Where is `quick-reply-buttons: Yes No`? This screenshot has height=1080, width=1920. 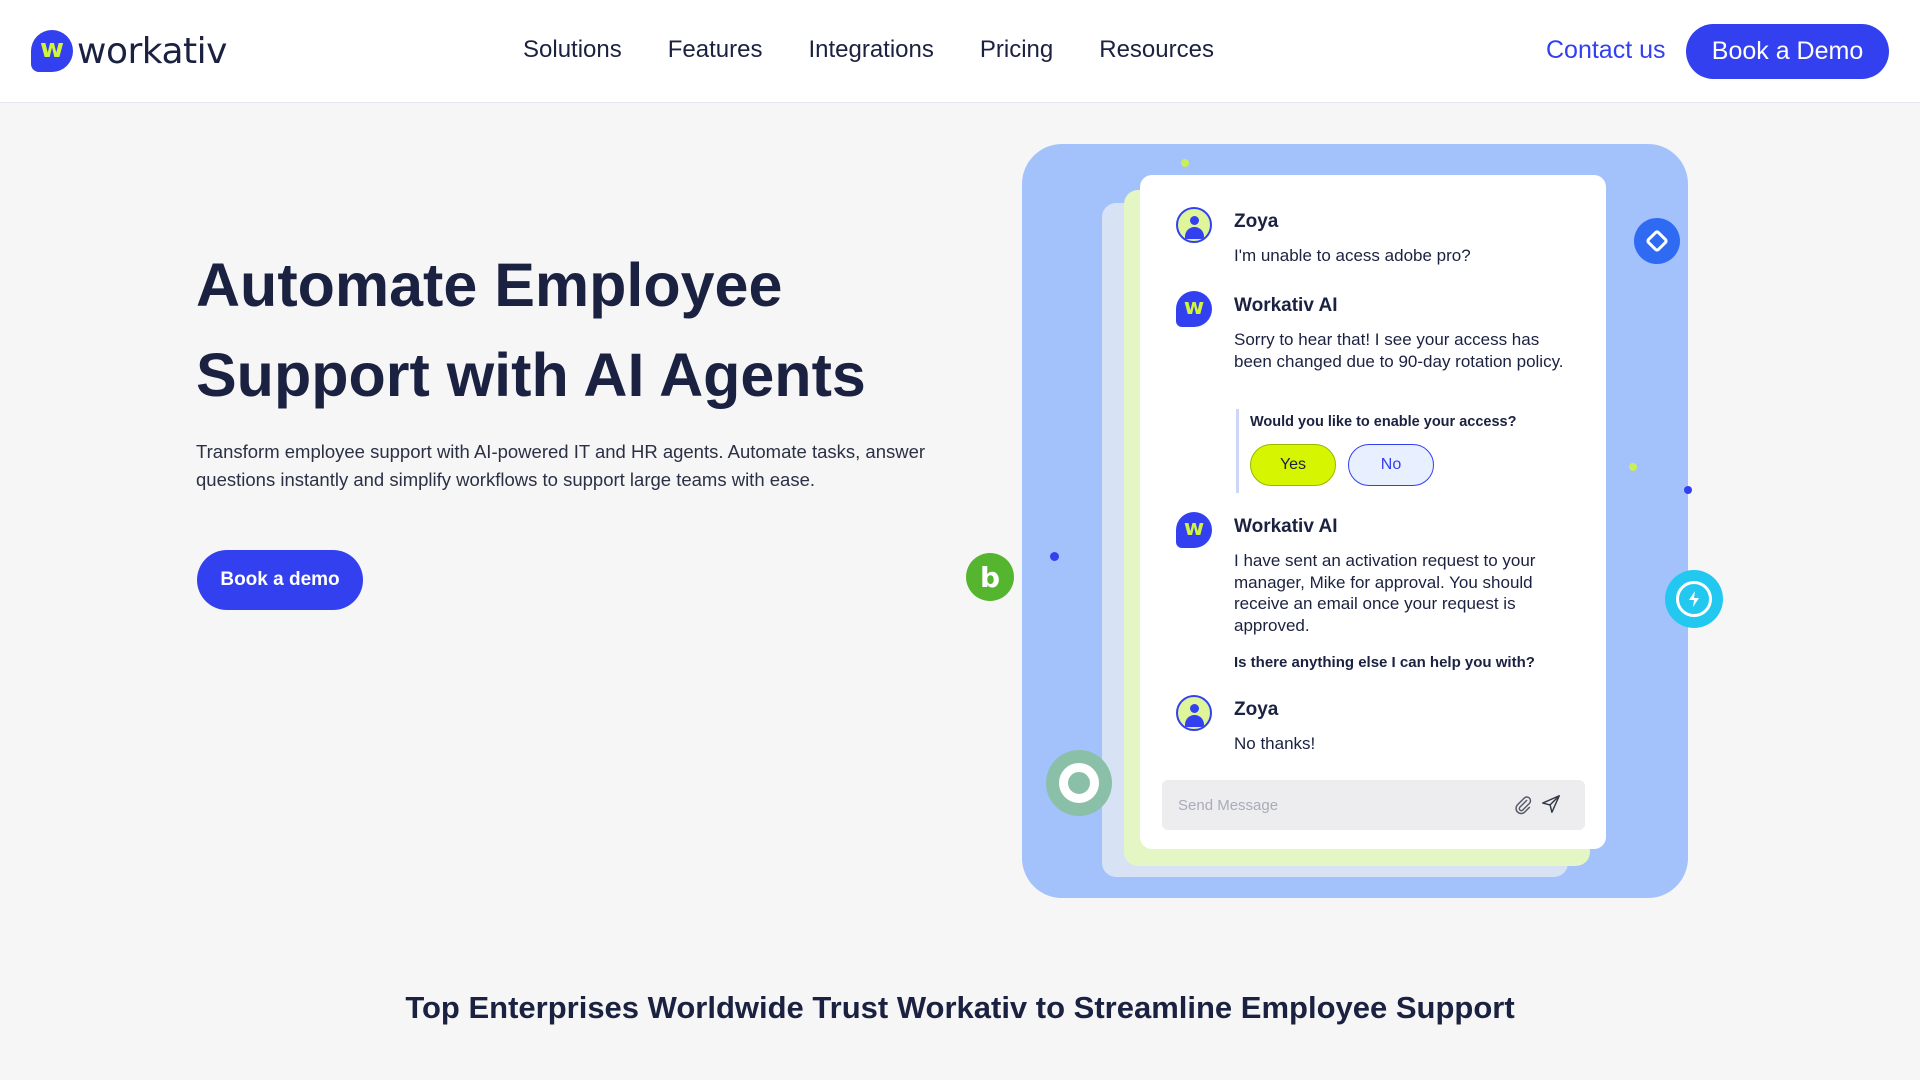 quick-reply-buttons: Yes No is located at coordinates (1408, 465).